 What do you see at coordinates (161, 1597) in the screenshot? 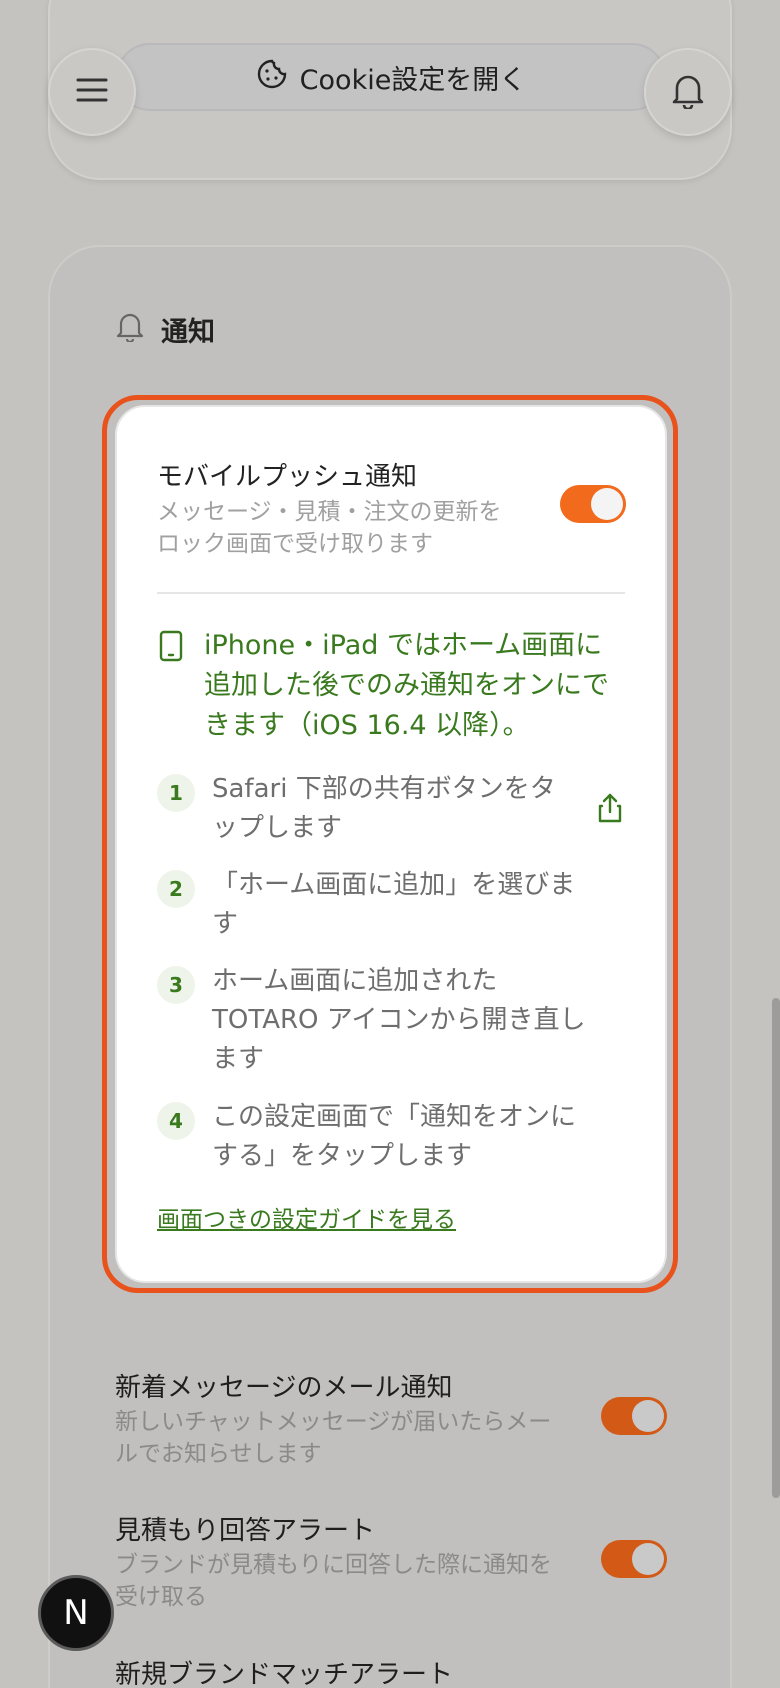
I see `desc-line: 受け取る` at bounding box center [161, 1597].